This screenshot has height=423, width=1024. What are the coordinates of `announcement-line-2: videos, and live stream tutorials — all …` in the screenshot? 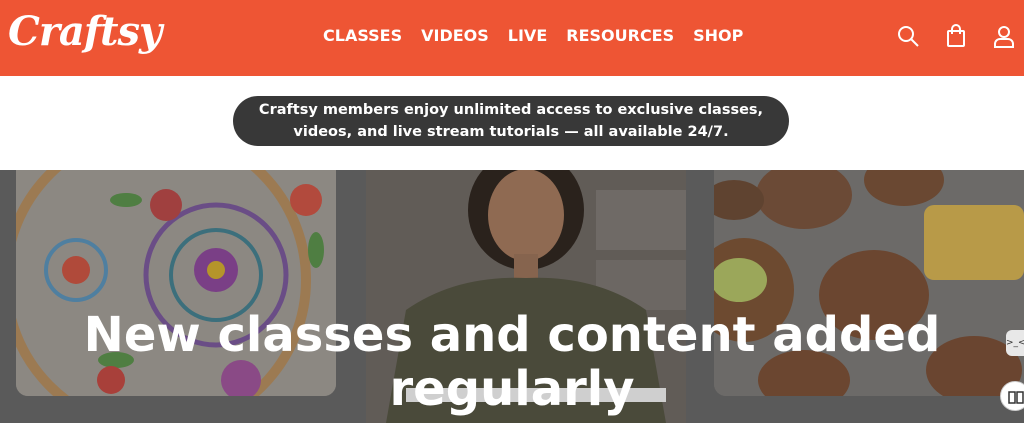 It's located at (511, 132).